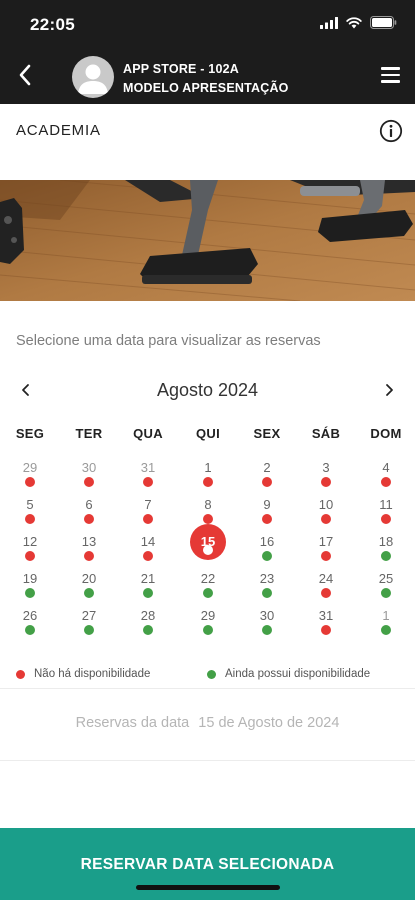 This screenshot has width=415, height=900. Describe the element at coordinates (326, 541) in the screenshot. I see `day-number: 17` at that location.